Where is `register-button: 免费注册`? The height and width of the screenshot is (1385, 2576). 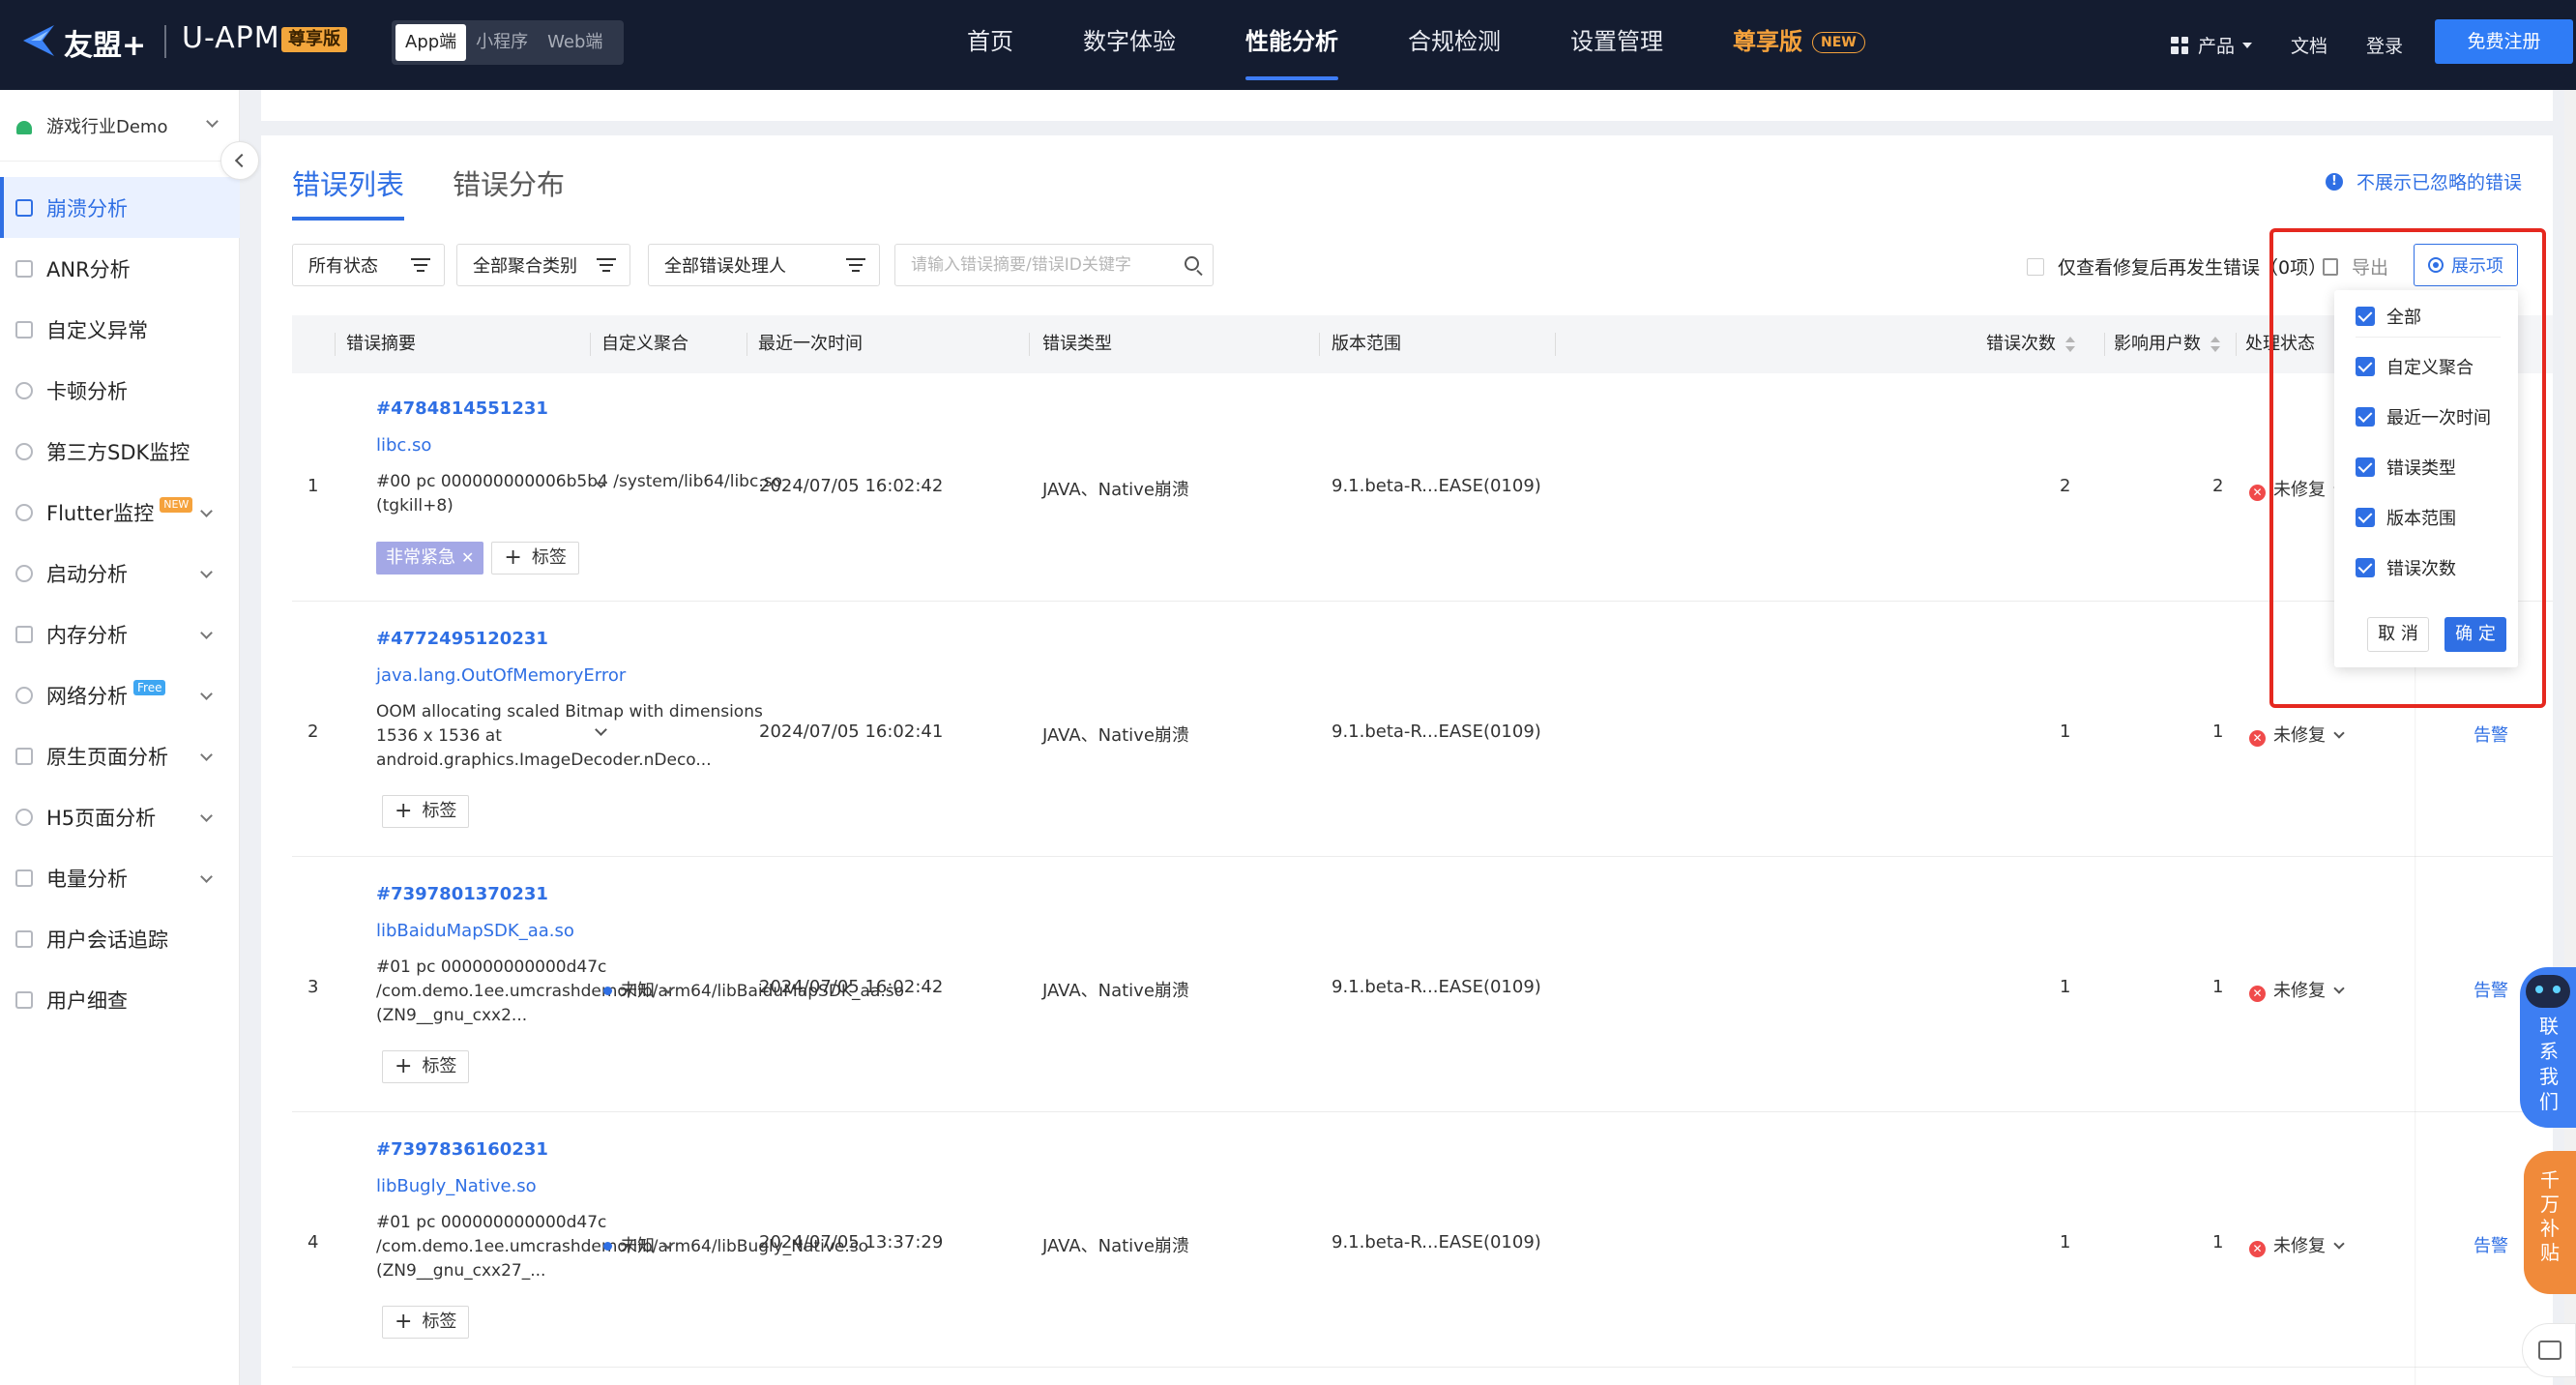
register-button: 免费注册 is located at coordinates (2504, 41).